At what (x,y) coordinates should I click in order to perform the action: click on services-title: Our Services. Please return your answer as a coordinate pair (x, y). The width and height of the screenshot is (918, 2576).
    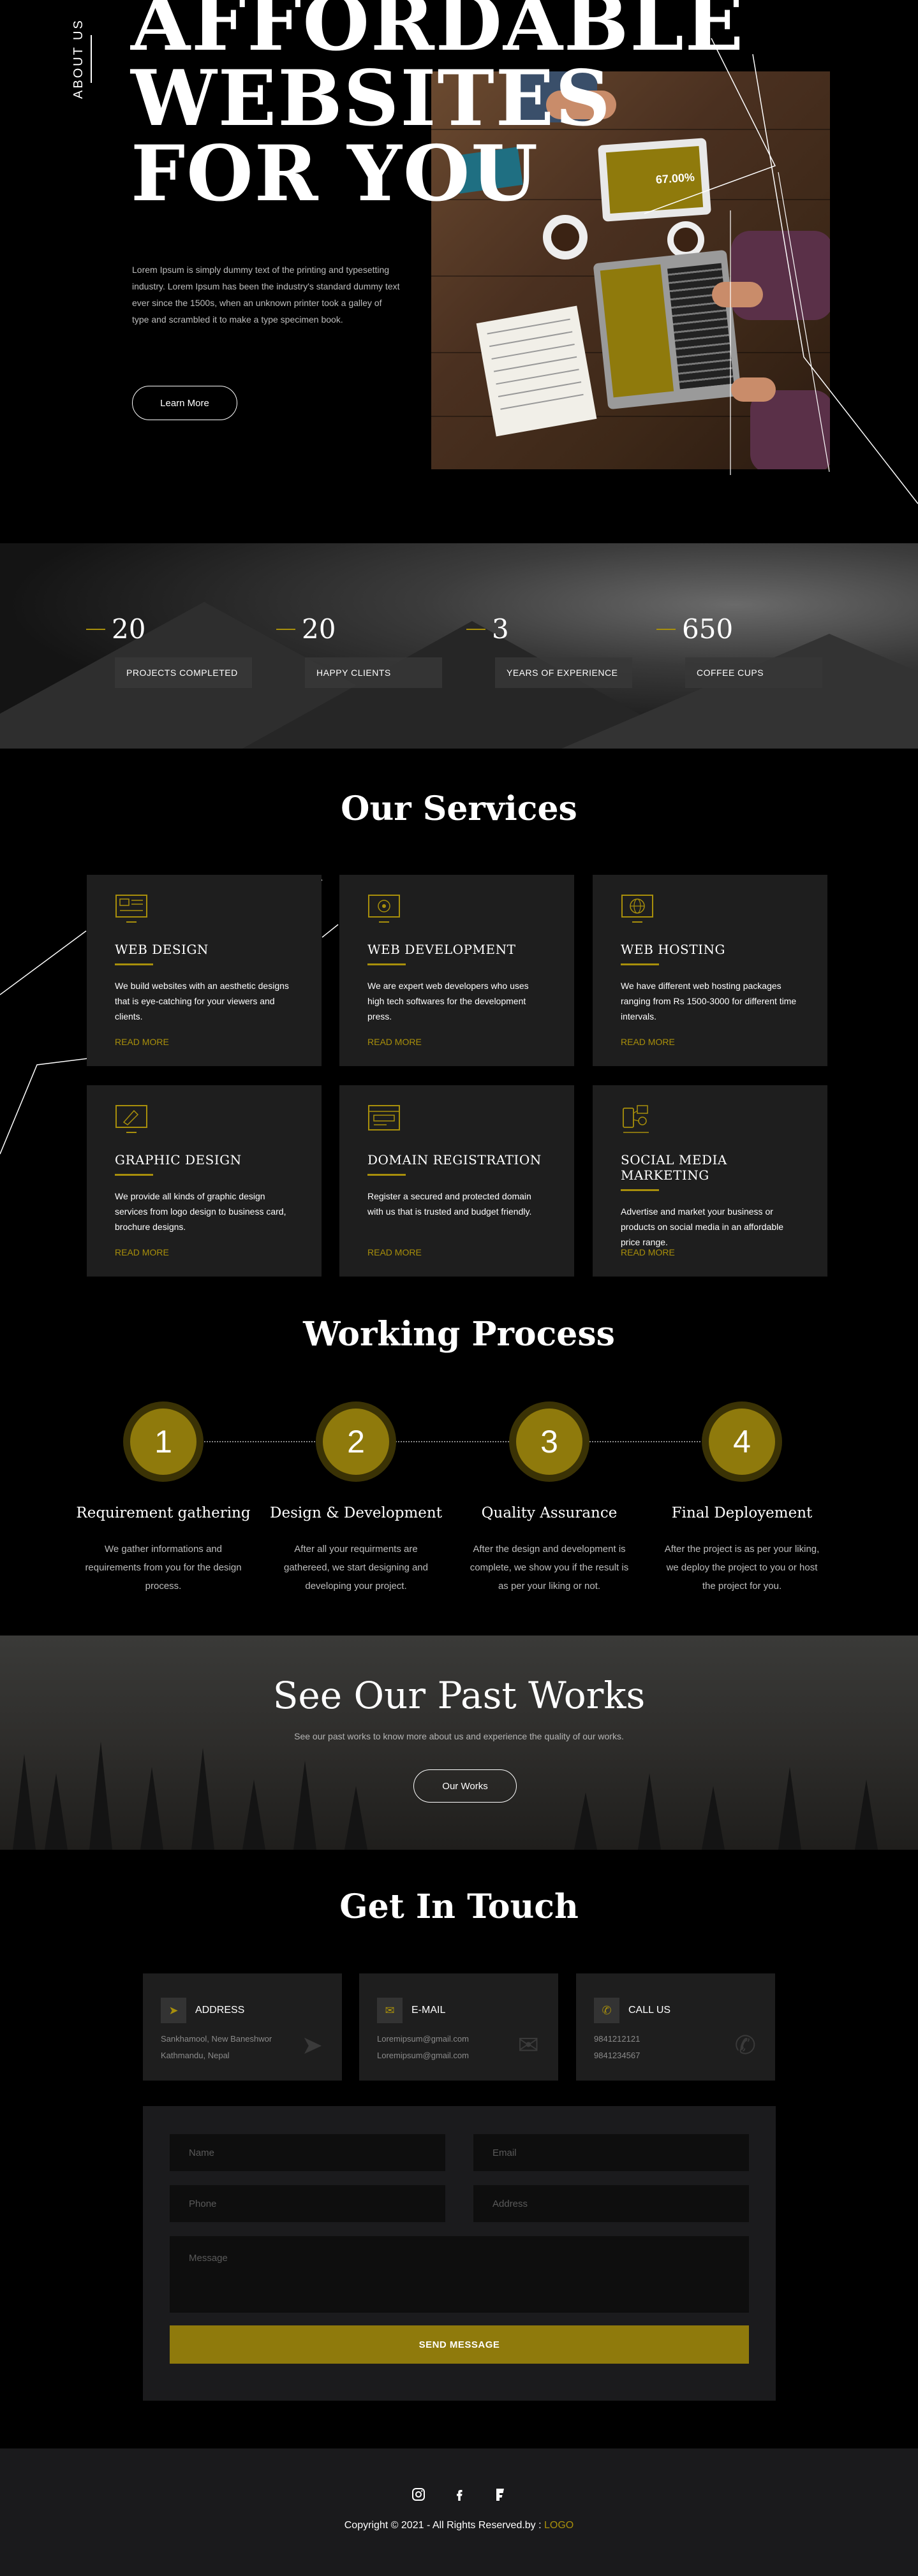
    Looking at the image, I should click on (459, 808).